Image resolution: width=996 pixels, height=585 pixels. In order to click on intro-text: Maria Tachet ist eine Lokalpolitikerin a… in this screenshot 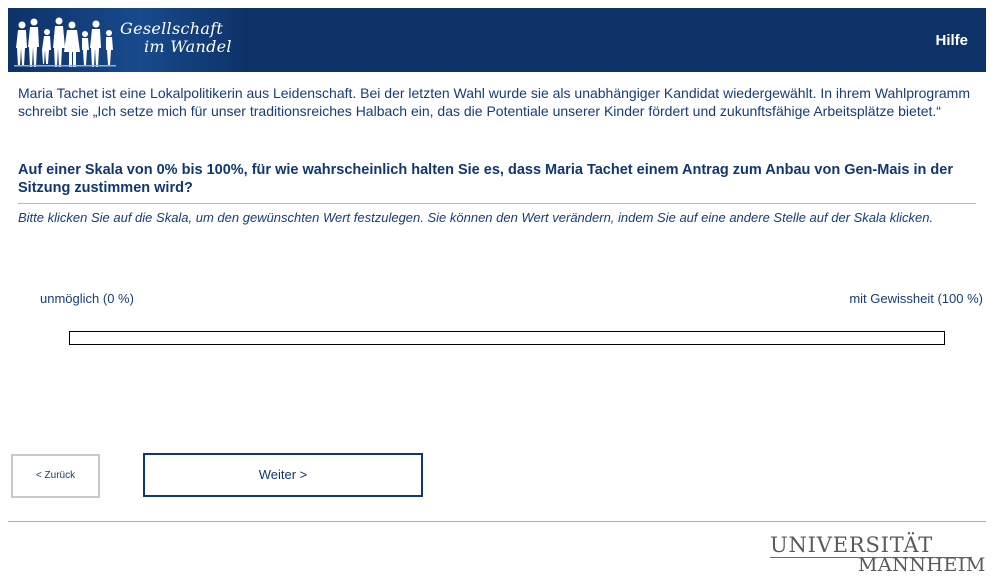, I will do `click(494, 102)`.